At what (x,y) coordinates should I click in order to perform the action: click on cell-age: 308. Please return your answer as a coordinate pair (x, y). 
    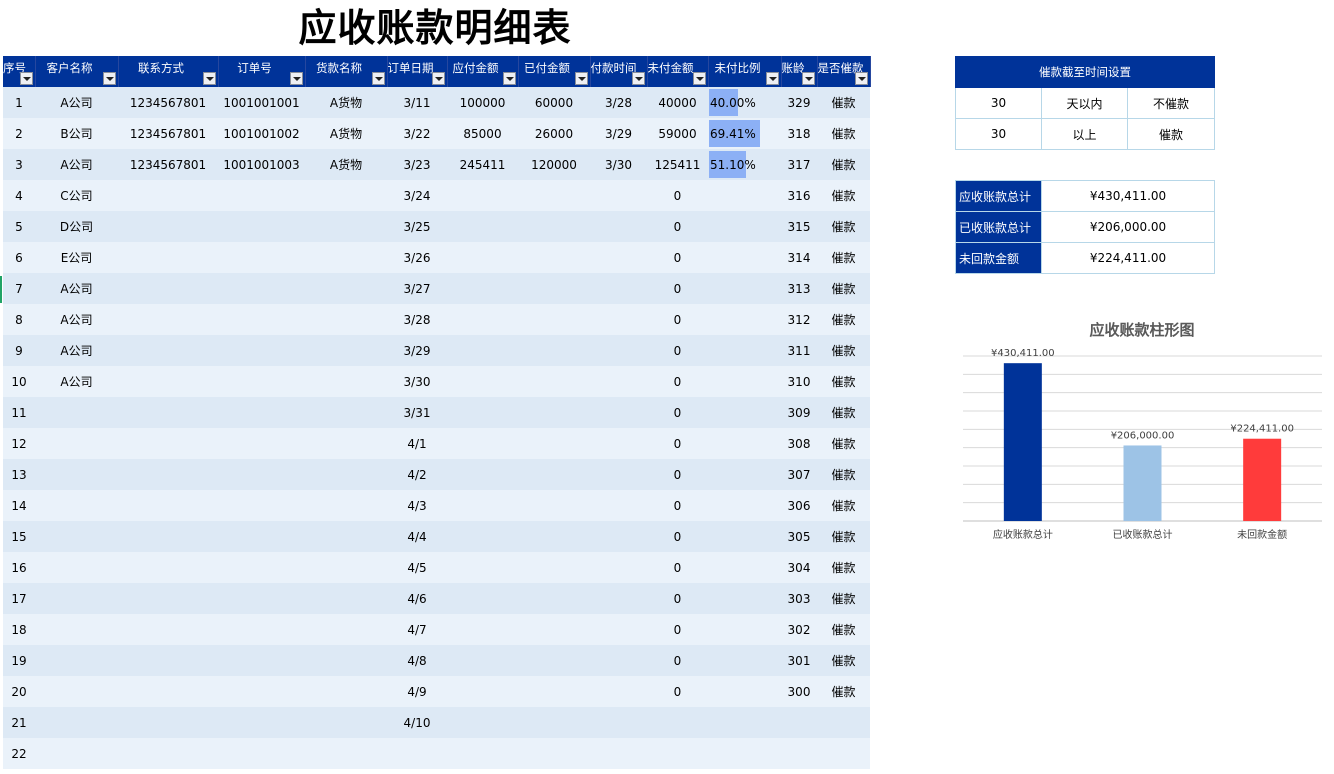
    Looking at the image, I should click on (799, 443).